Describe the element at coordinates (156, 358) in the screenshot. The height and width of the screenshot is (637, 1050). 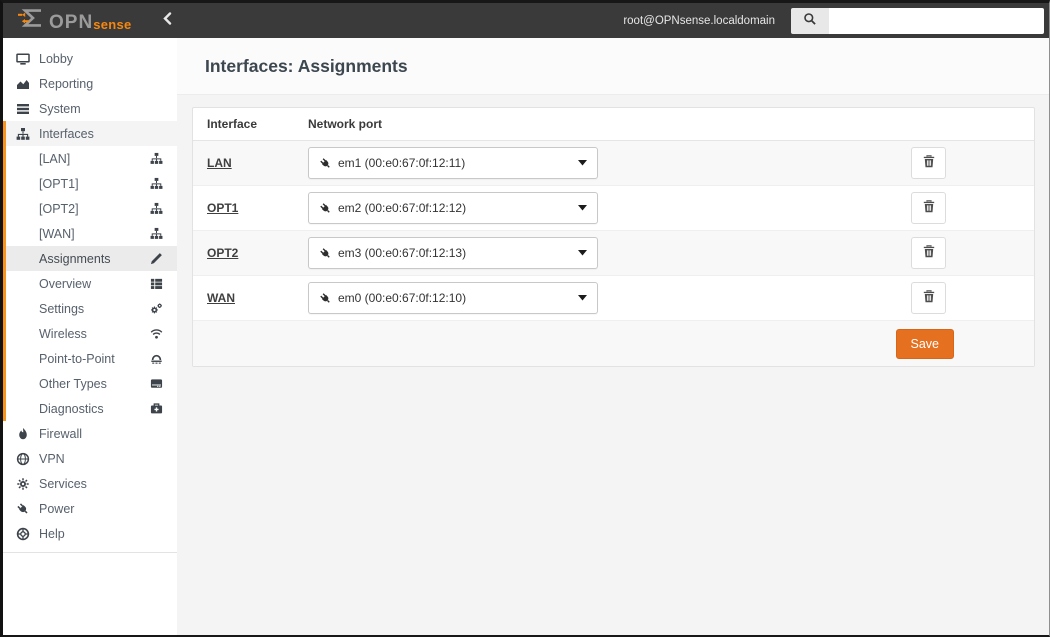
I see `modem-icon` at that location.